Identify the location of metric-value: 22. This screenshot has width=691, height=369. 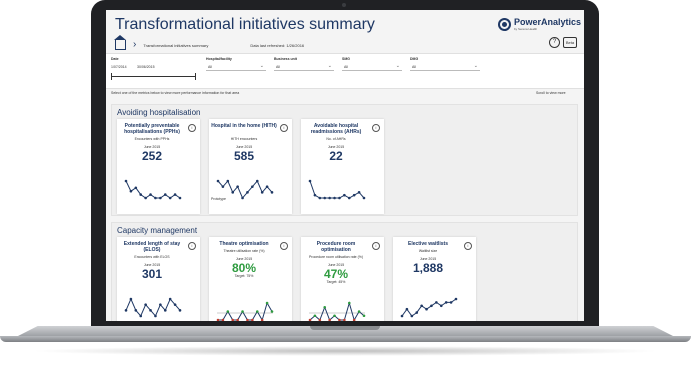
(336, 156).